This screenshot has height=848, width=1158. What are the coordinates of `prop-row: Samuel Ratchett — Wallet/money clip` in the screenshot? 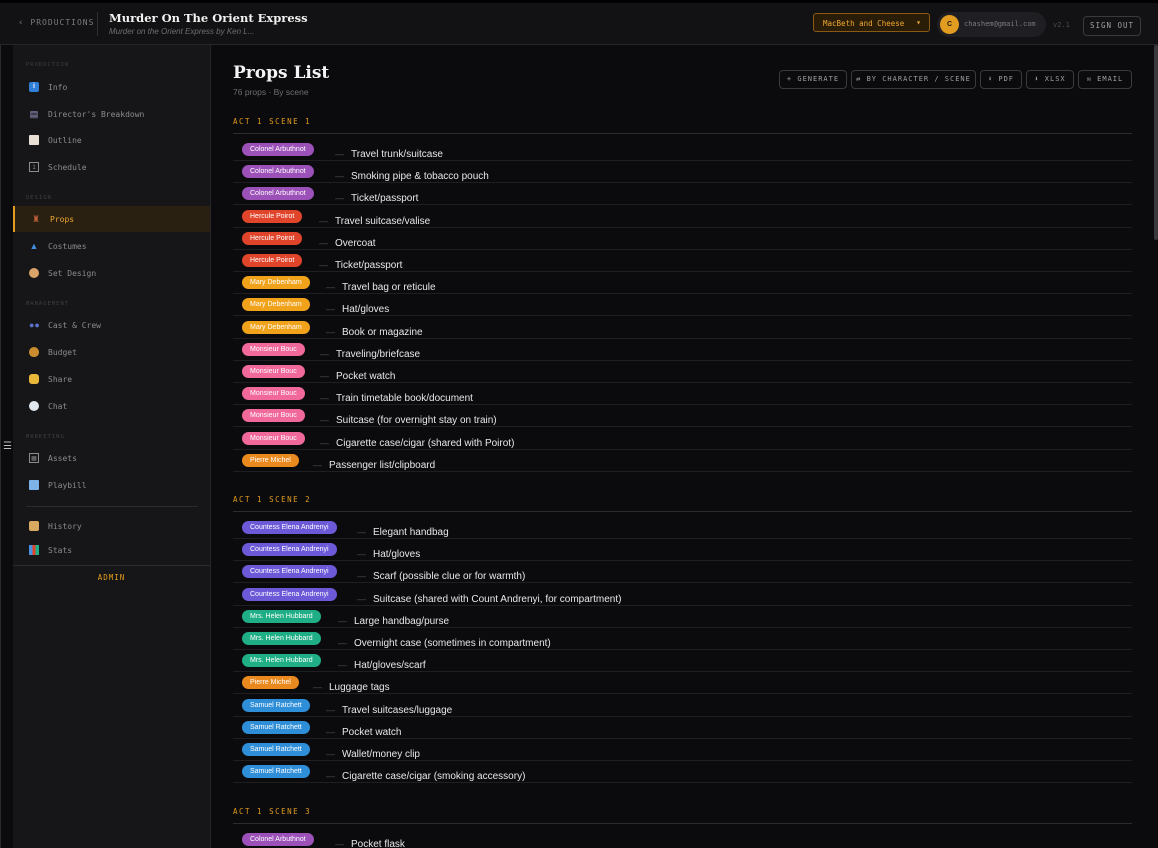 It's located at (682, 750).